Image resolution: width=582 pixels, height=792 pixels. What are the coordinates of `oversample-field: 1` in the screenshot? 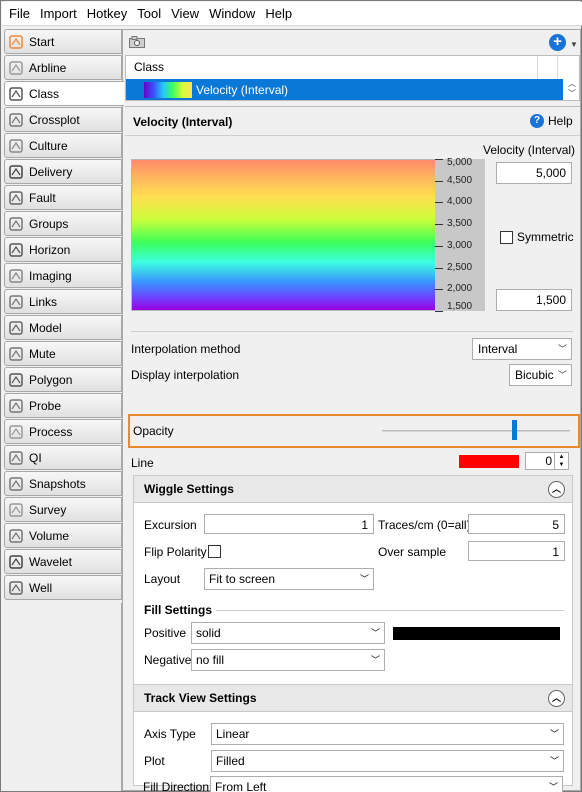 It's located at (516, 551).